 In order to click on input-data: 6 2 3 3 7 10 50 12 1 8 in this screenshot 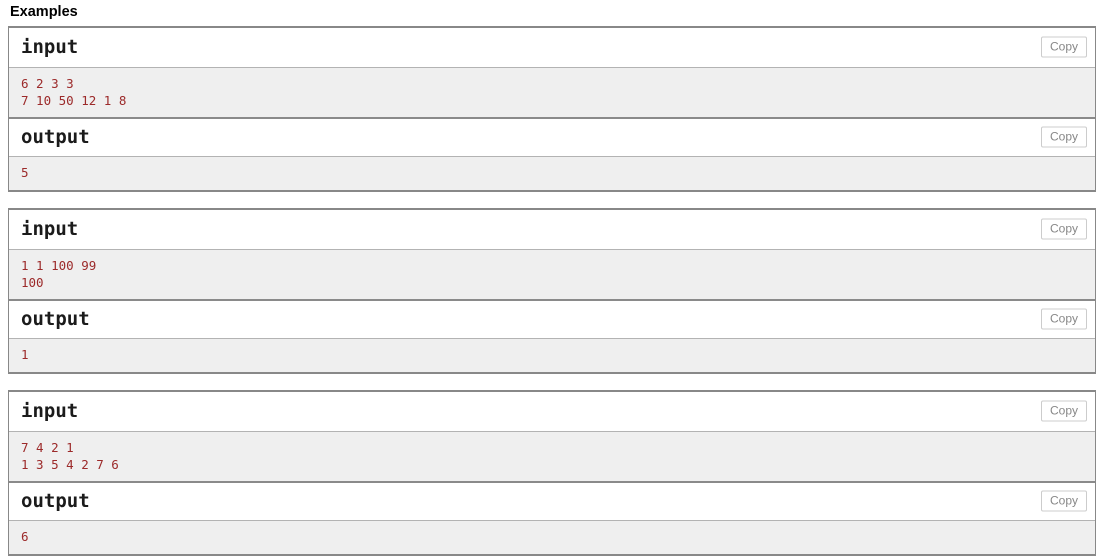, I will do `click(552, 91)`.